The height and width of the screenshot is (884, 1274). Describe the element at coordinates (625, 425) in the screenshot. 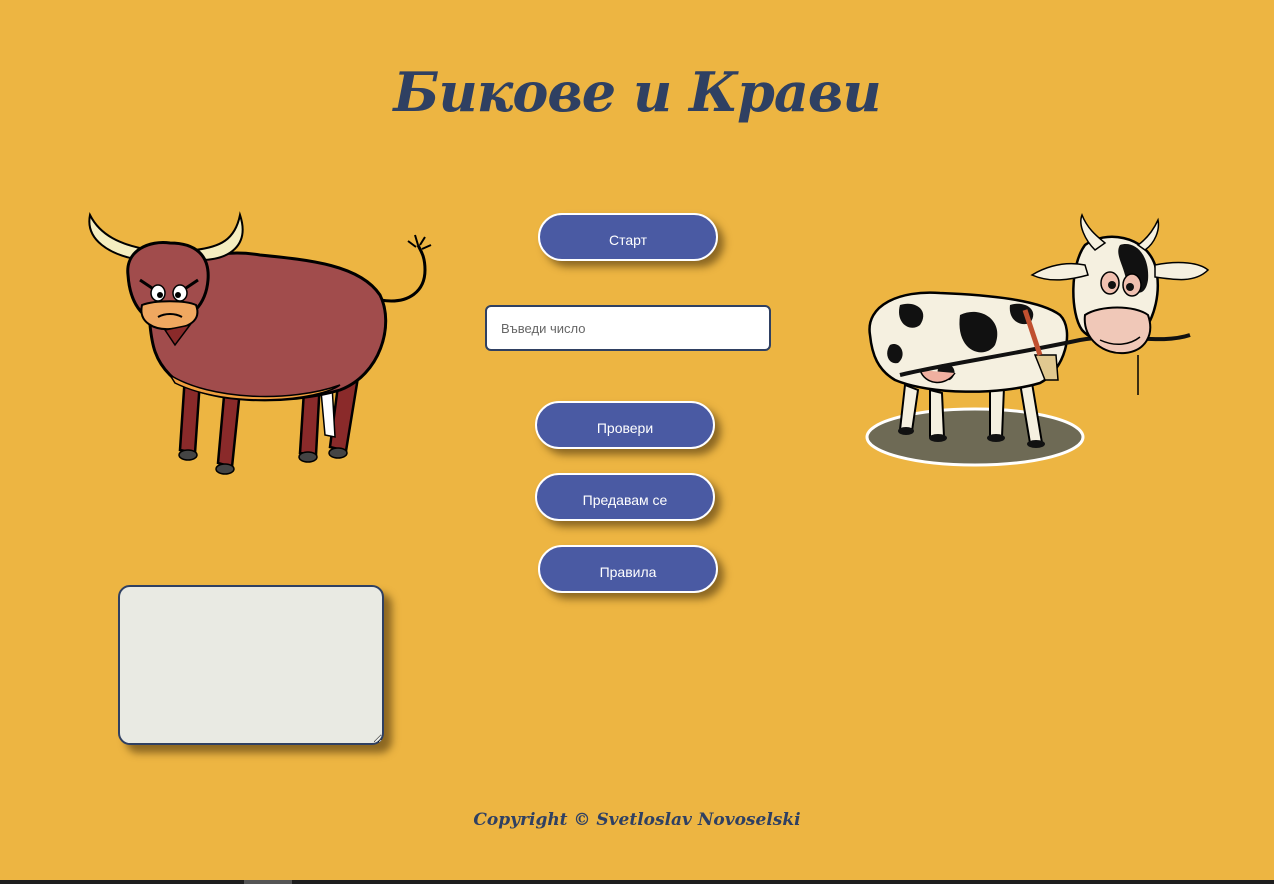

I see `check-button: Провери` at that location.